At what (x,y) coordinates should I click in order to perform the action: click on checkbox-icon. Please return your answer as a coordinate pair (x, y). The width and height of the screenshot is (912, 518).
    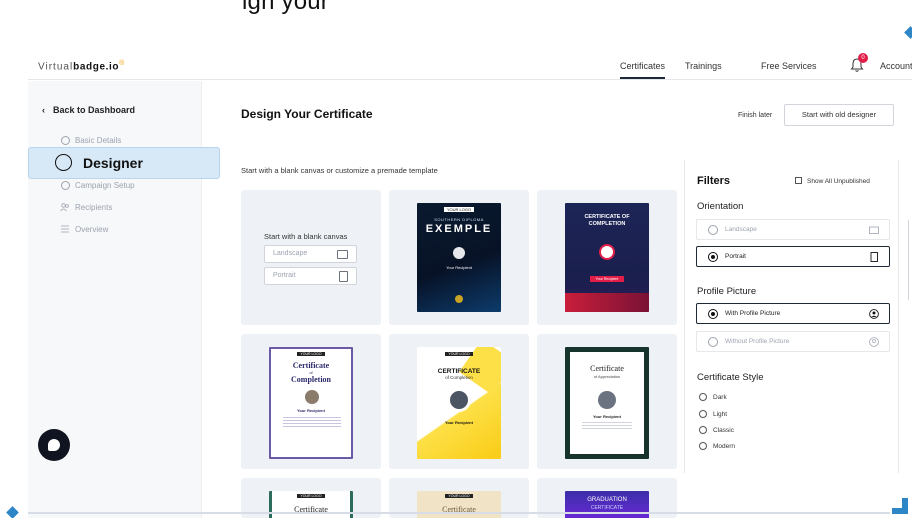
    Looking at the image, I should click on (798, 180).